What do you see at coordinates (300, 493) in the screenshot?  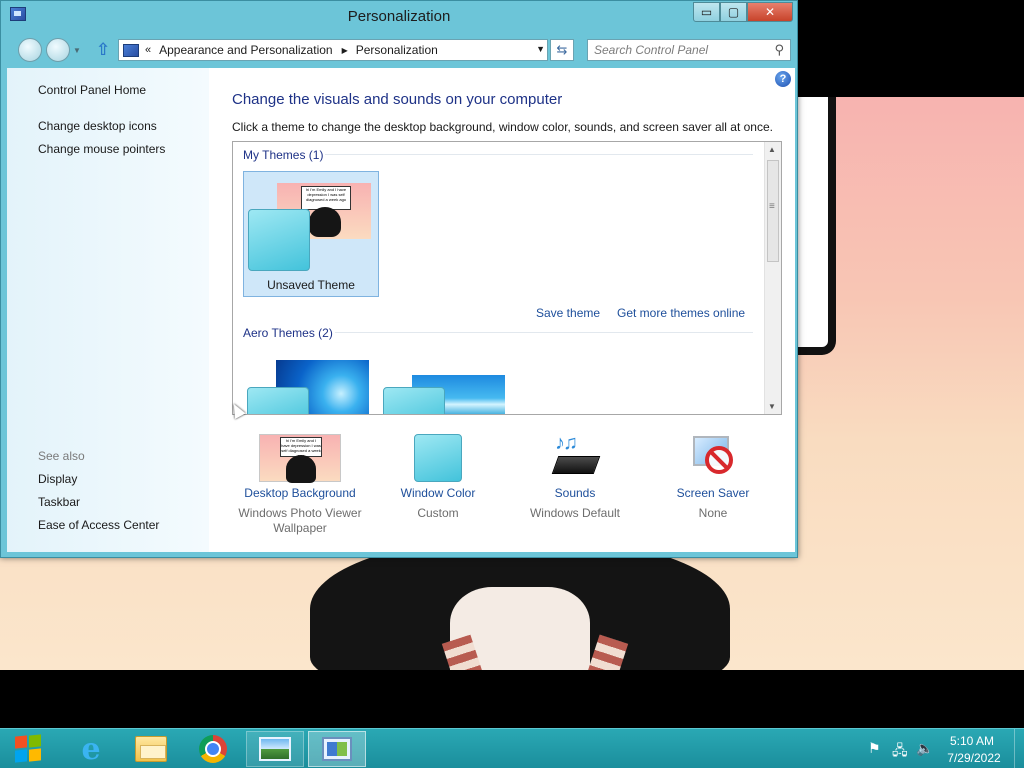 I see `desktop-background-link: Desktop Background` at bounding box center [300, 493].